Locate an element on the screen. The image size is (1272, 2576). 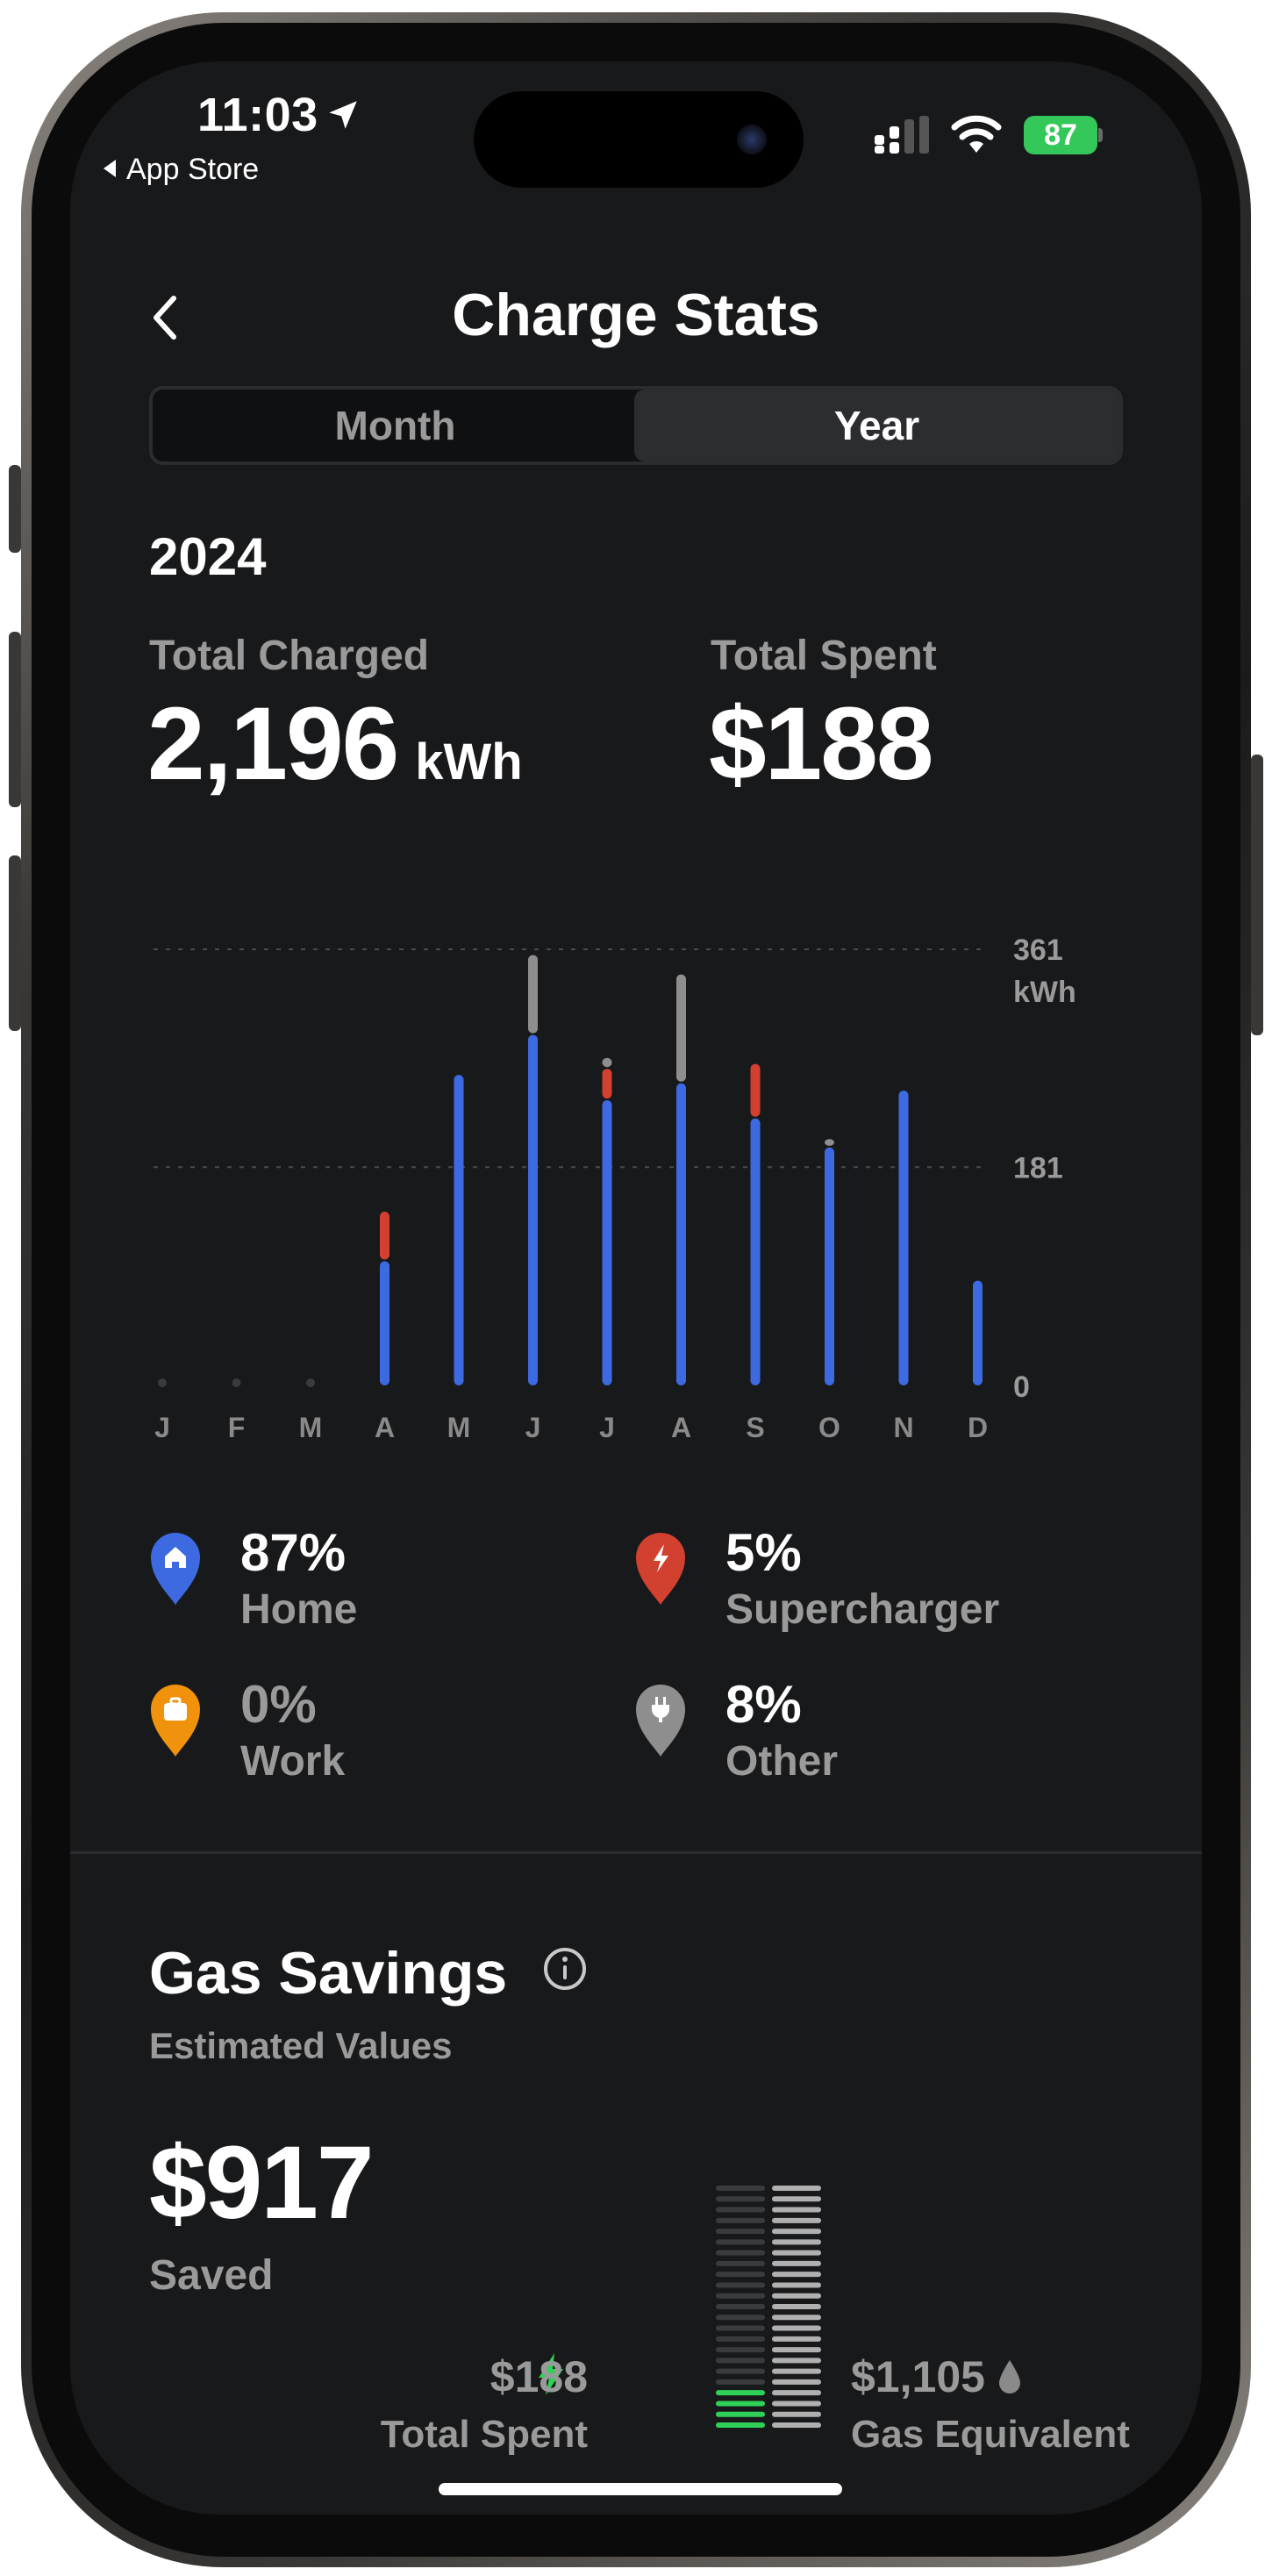
total-spent-value: $188 is located at coordinates (821, 744).